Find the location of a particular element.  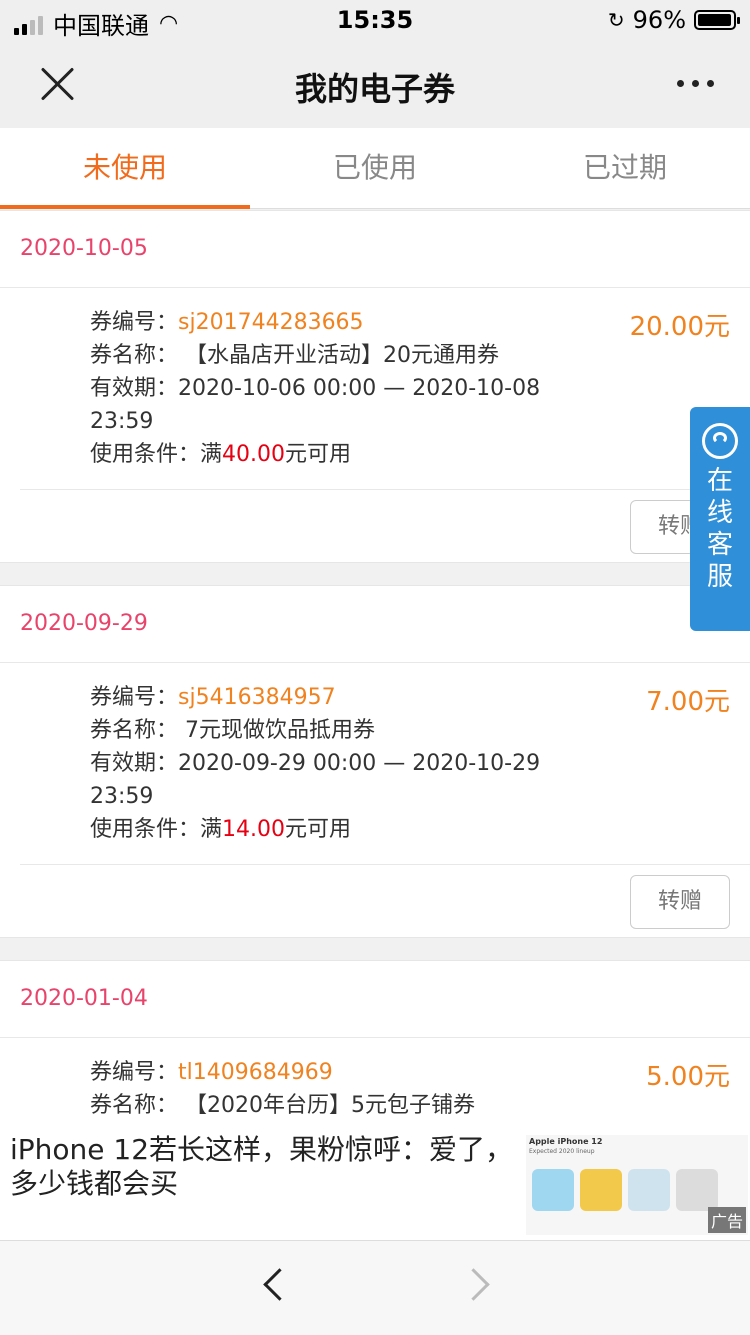

orientation-lock-icon: ↻ is located at coordinates (616, 20).